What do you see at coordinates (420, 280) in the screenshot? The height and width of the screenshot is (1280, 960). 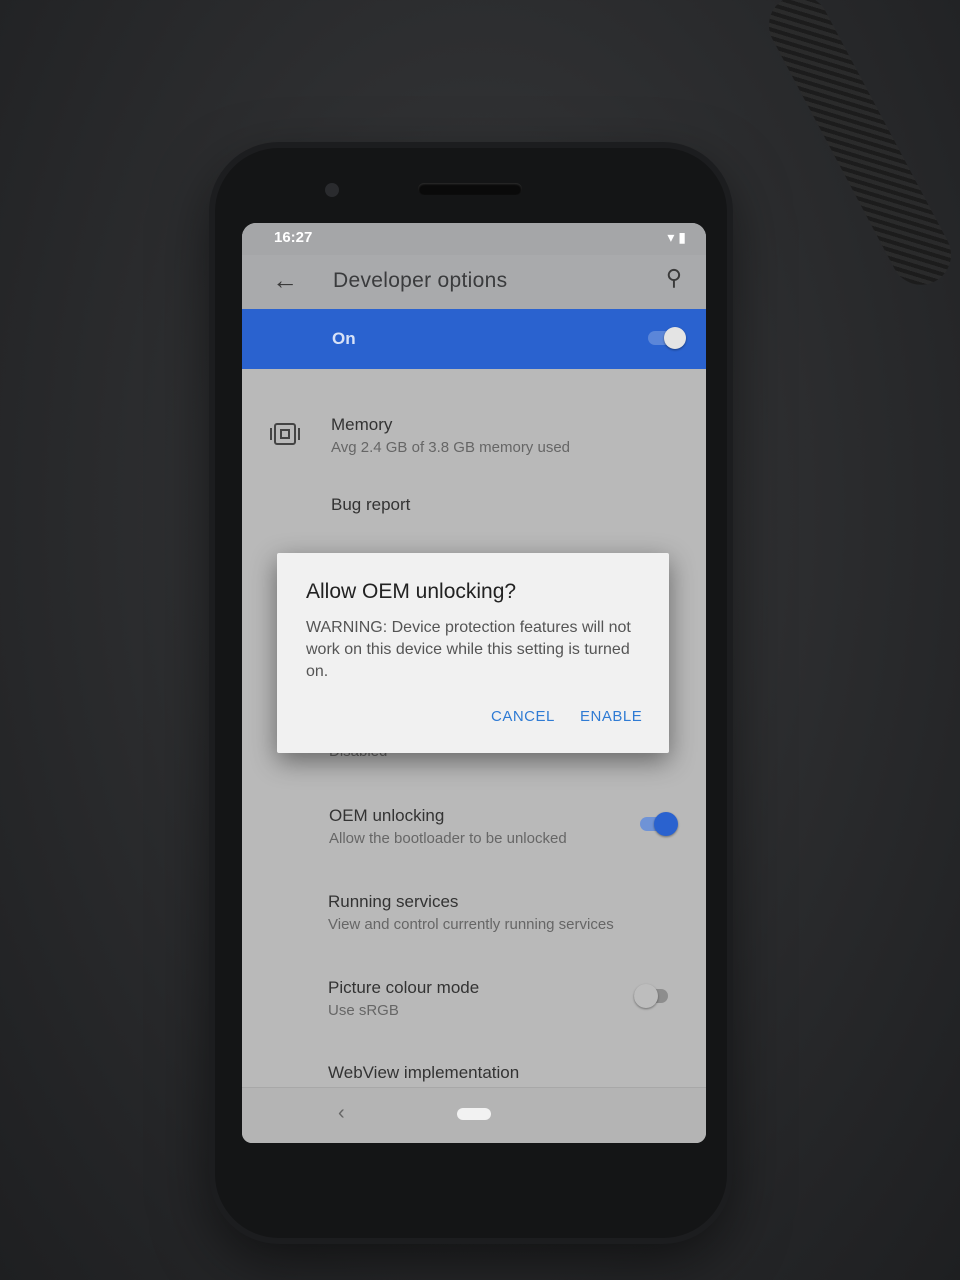 I see `page-title: Developer options` at bounding box center [420, 280].